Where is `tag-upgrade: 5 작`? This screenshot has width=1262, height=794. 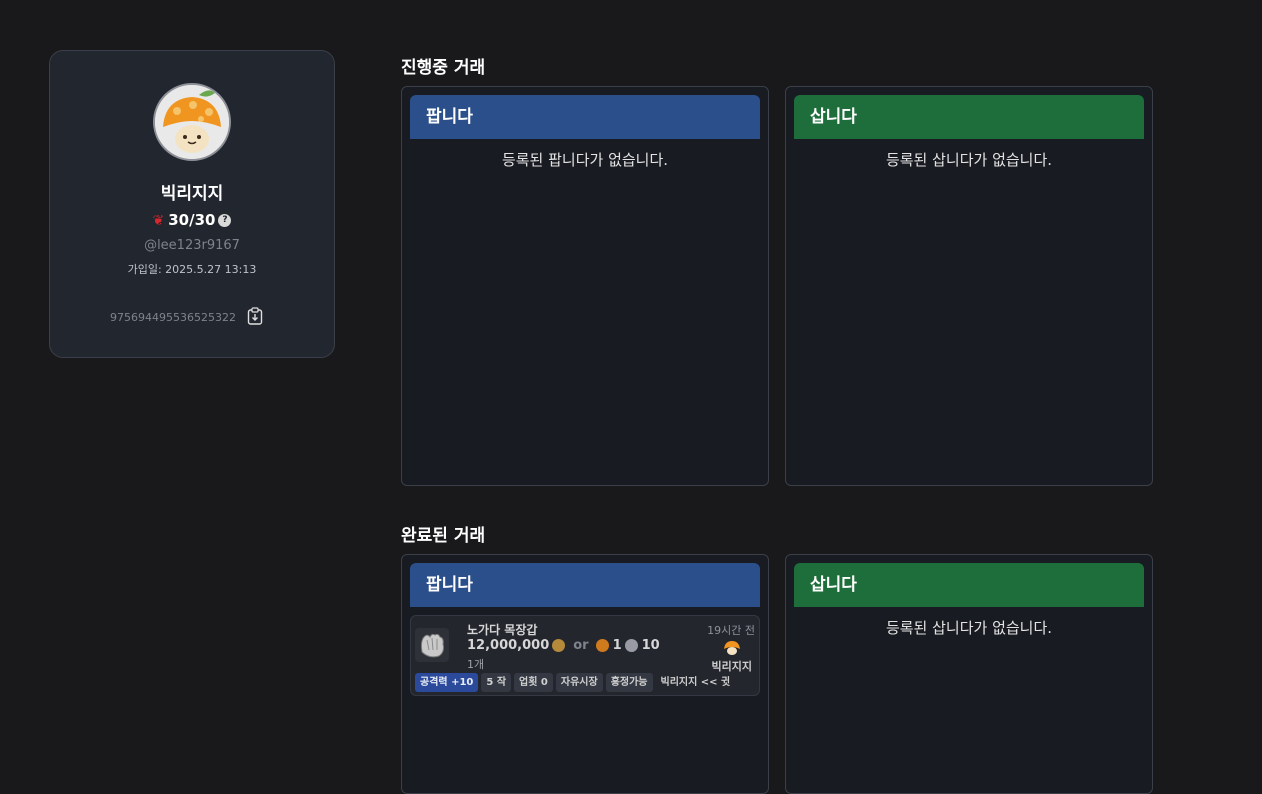 tag-upgrade: 5 작 is located at coordinates (496, 682).